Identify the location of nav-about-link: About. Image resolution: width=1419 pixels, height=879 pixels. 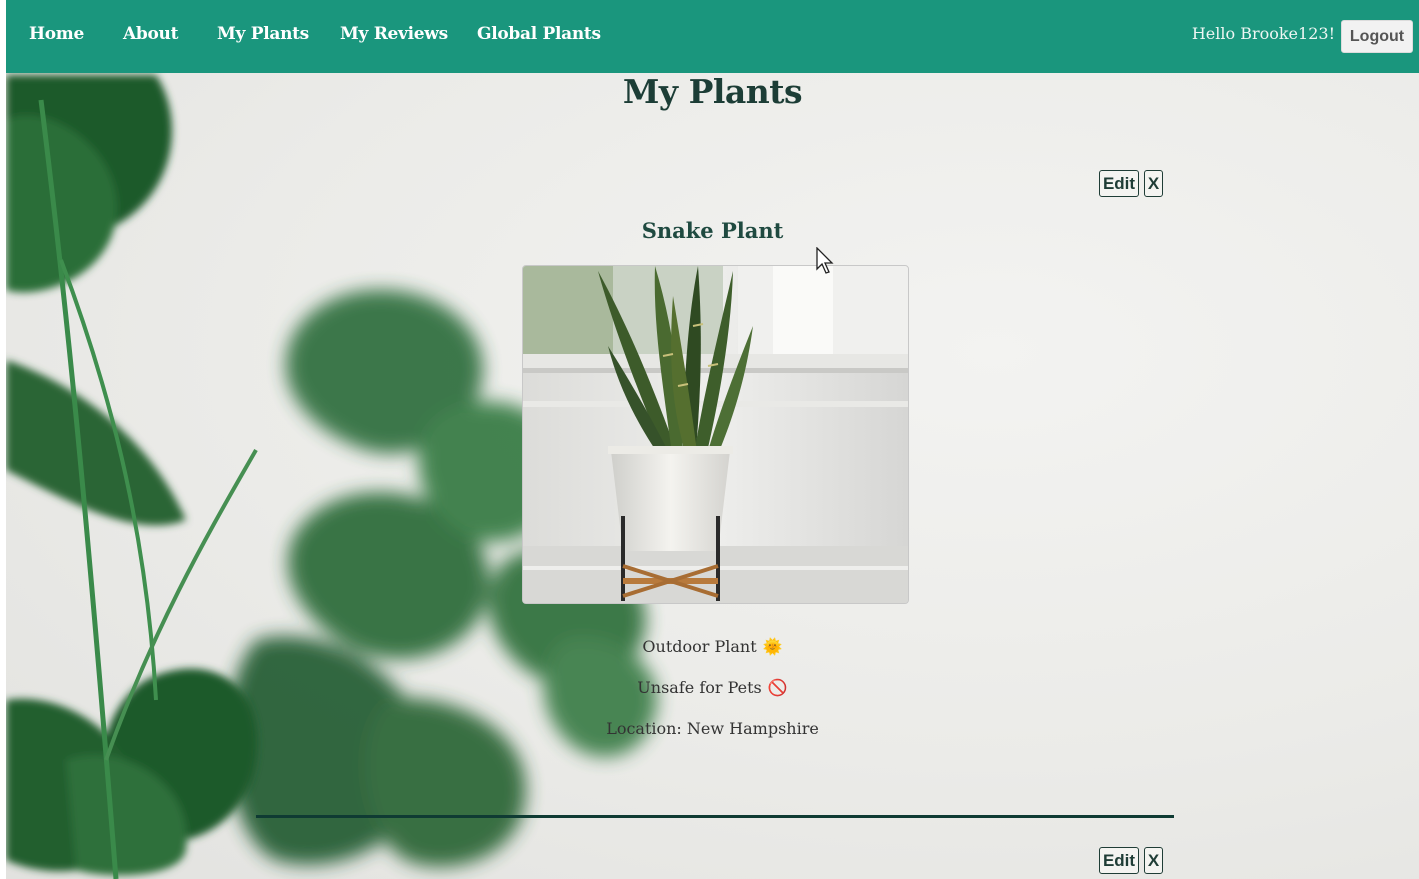
(150, 34).